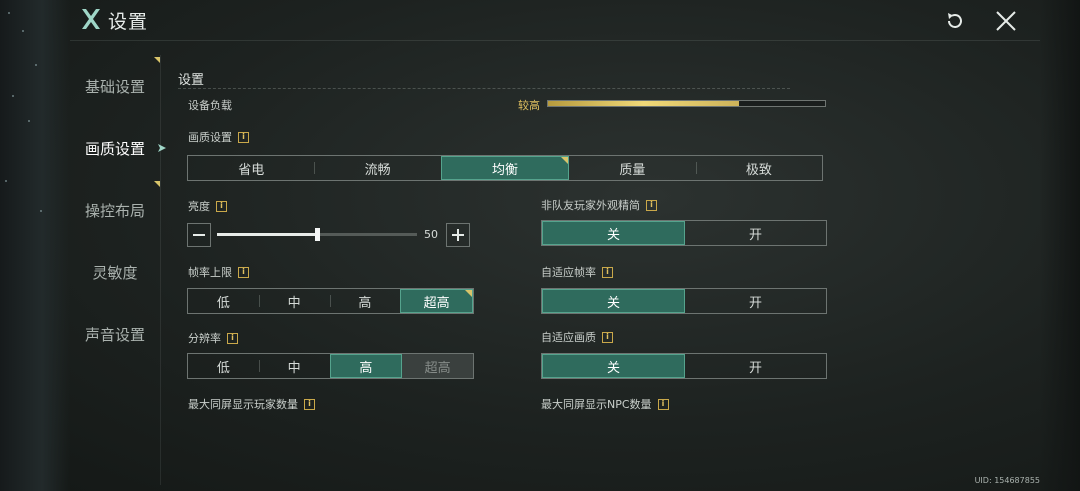 The image size is (1080, 491). What do you see at coordinates (437, 366) in the screenshot?
I see `resolution-option-ultra: 超高` at bounding box center [437, 366].